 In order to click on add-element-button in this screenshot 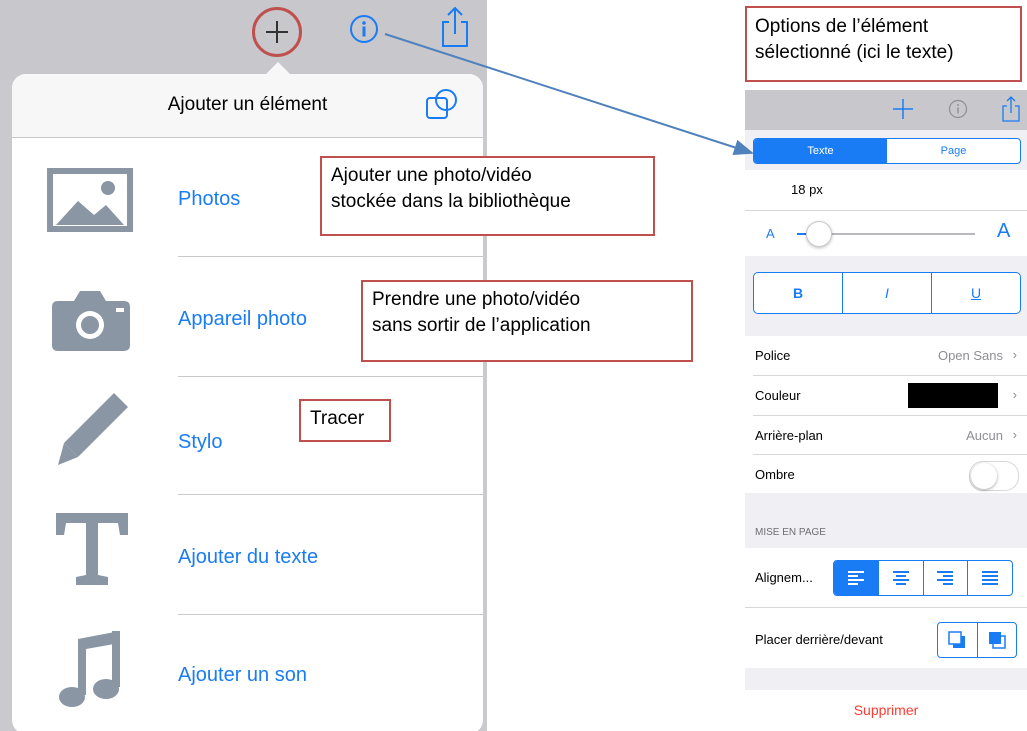, I will do `click(277, 32)`.